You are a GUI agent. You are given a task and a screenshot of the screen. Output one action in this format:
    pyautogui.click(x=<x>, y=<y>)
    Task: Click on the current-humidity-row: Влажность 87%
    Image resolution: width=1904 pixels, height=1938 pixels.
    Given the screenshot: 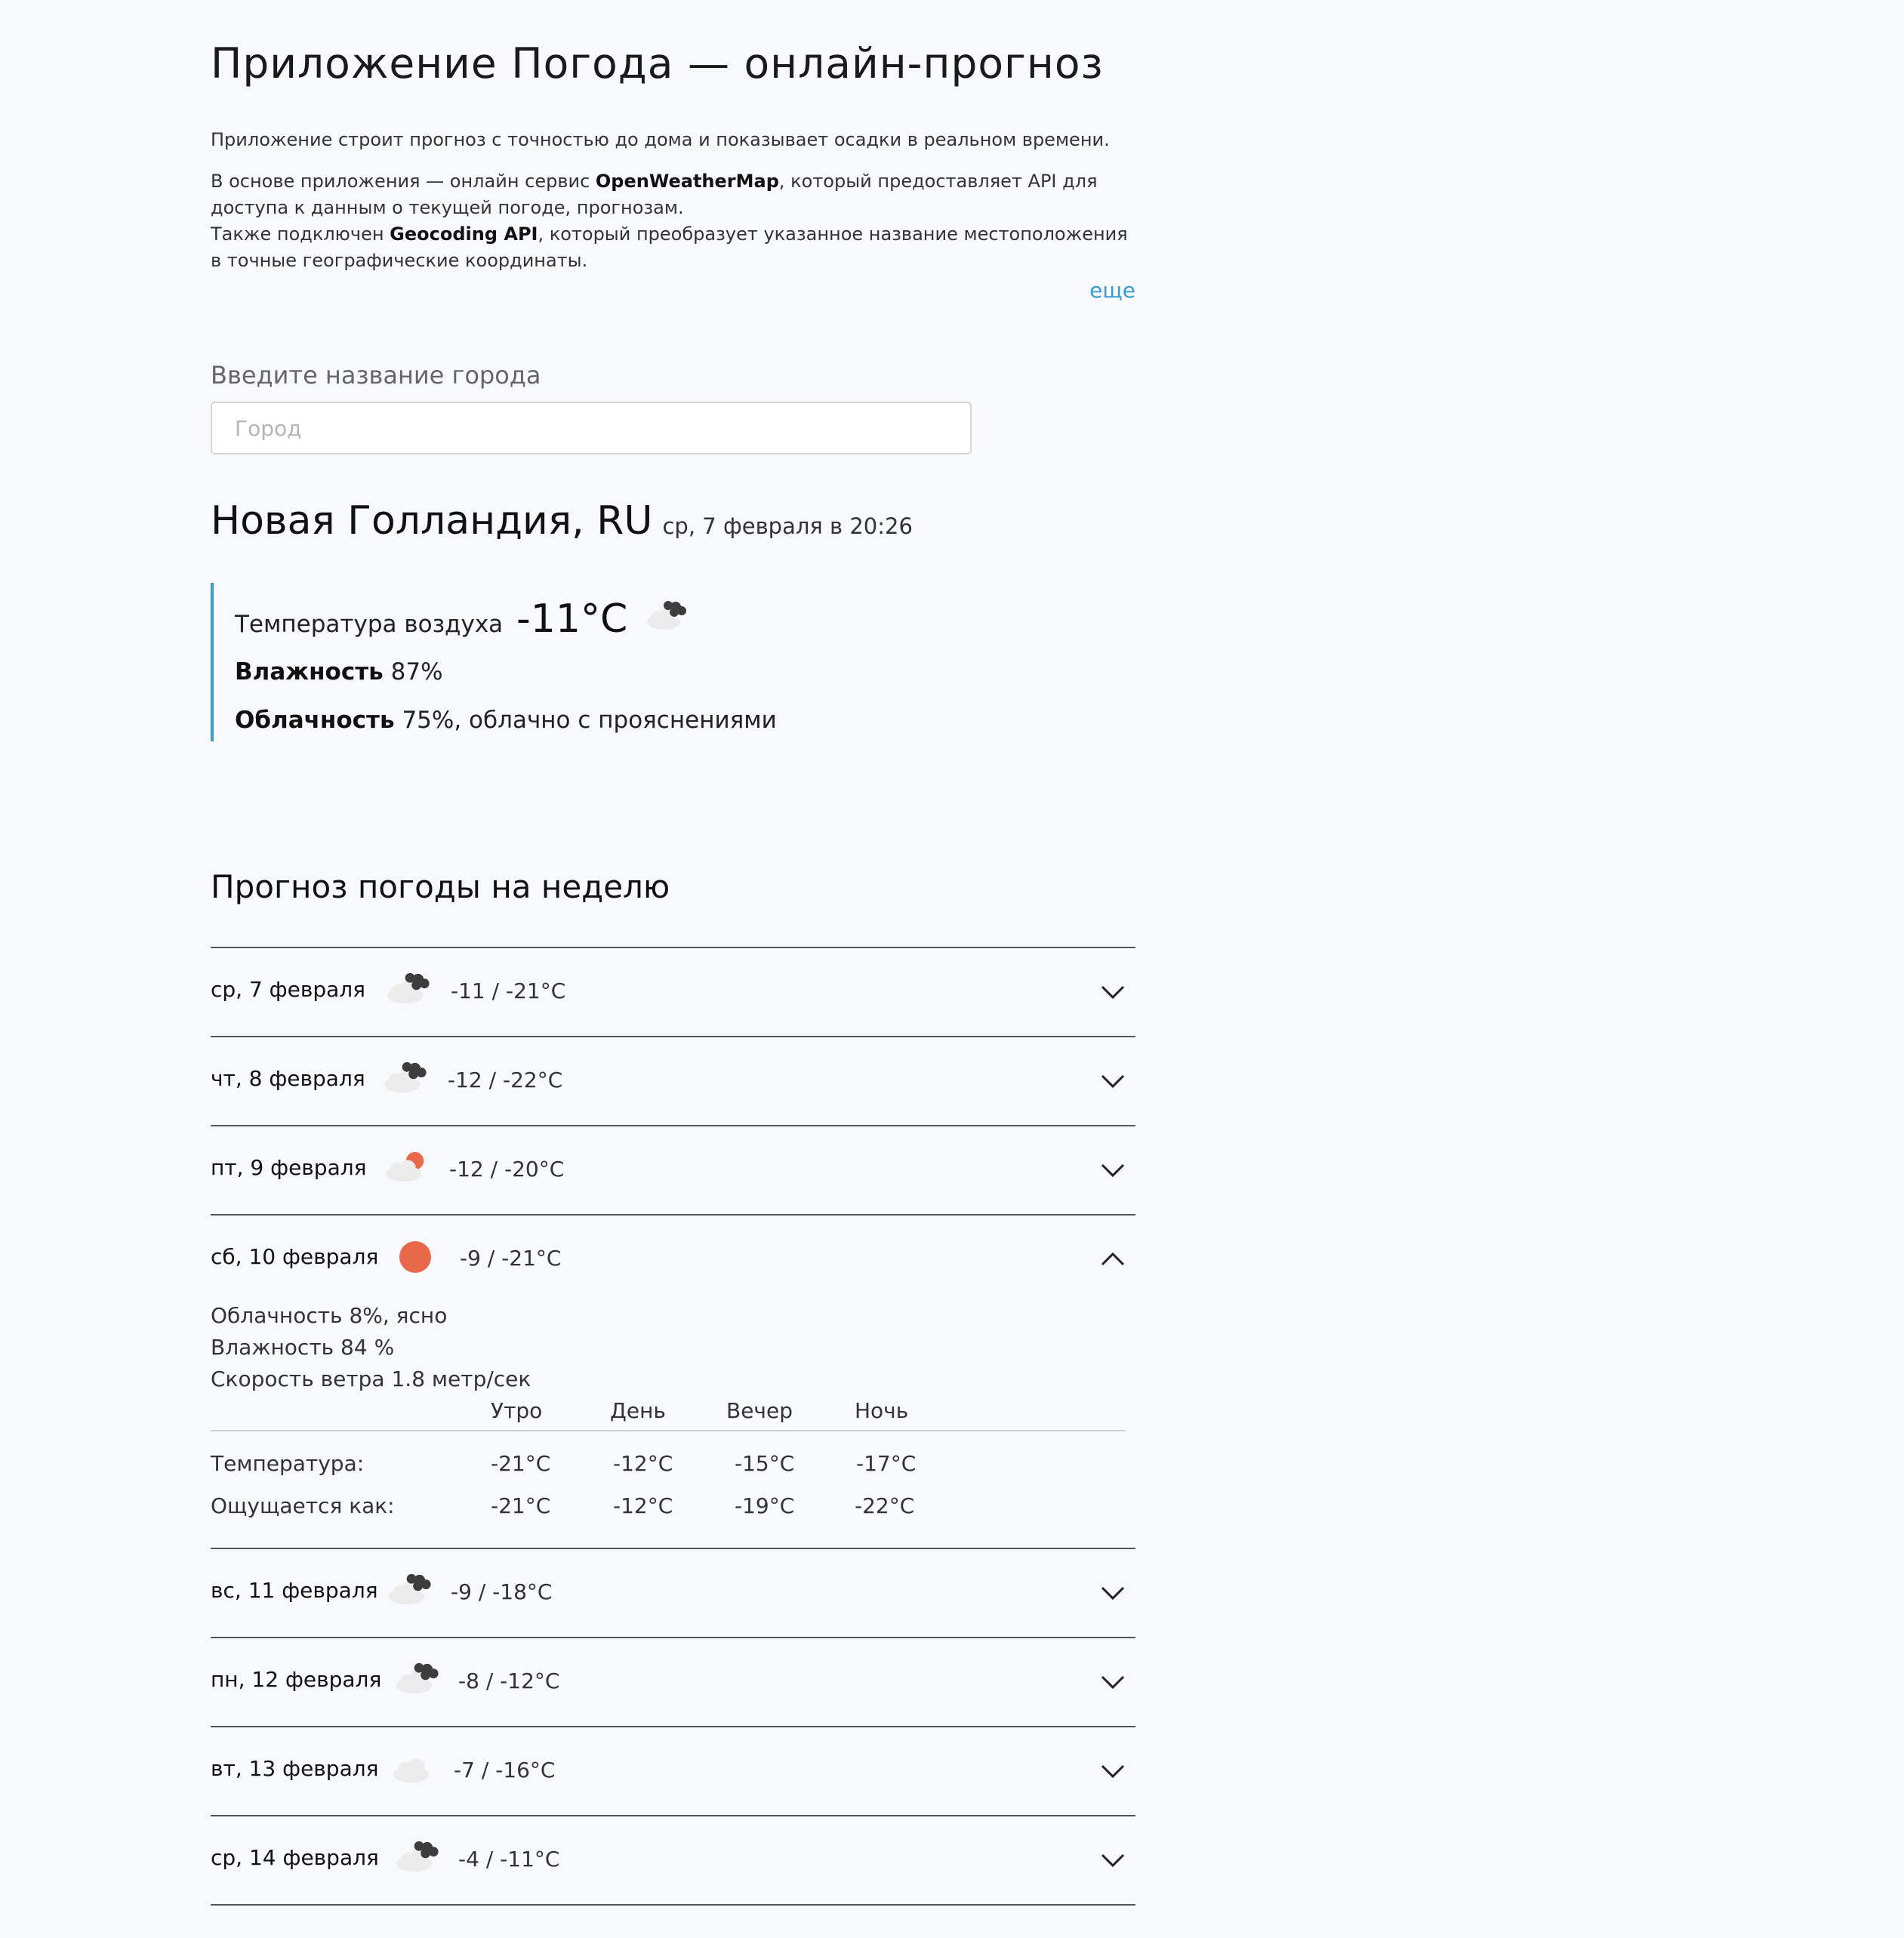 What is the action you would take?
    pyautogui.click(x=339, y=672)
    